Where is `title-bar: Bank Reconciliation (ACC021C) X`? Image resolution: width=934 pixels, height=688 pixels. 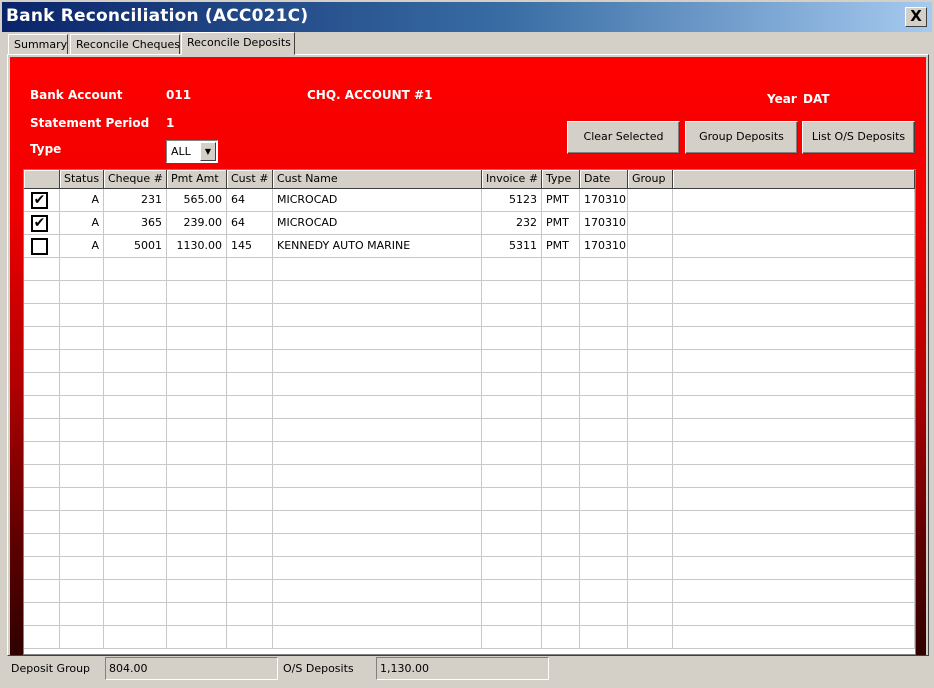 title-bar: Bank Reconciliation (ACC021C) X is located at coordinates (467, 16).